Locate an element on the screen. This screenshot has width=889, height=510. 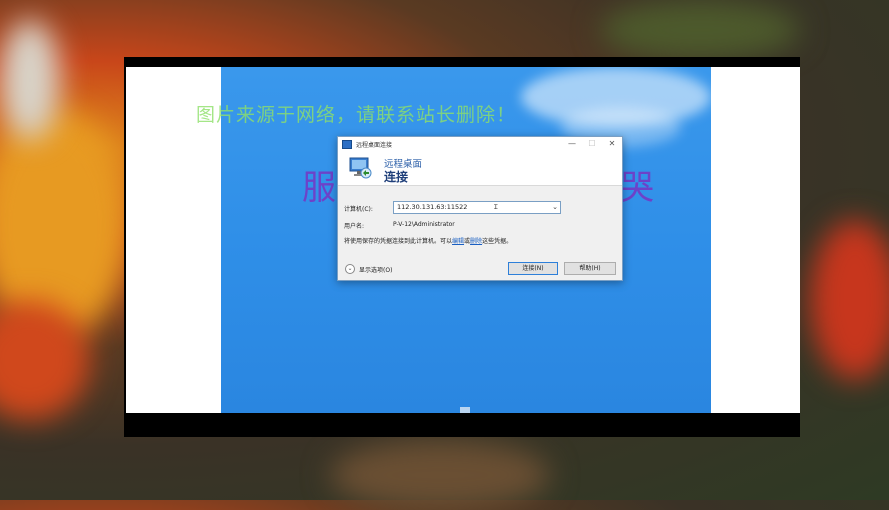
chevron-down-circle-icon: ⌄ is located at coordinates (350, 269).